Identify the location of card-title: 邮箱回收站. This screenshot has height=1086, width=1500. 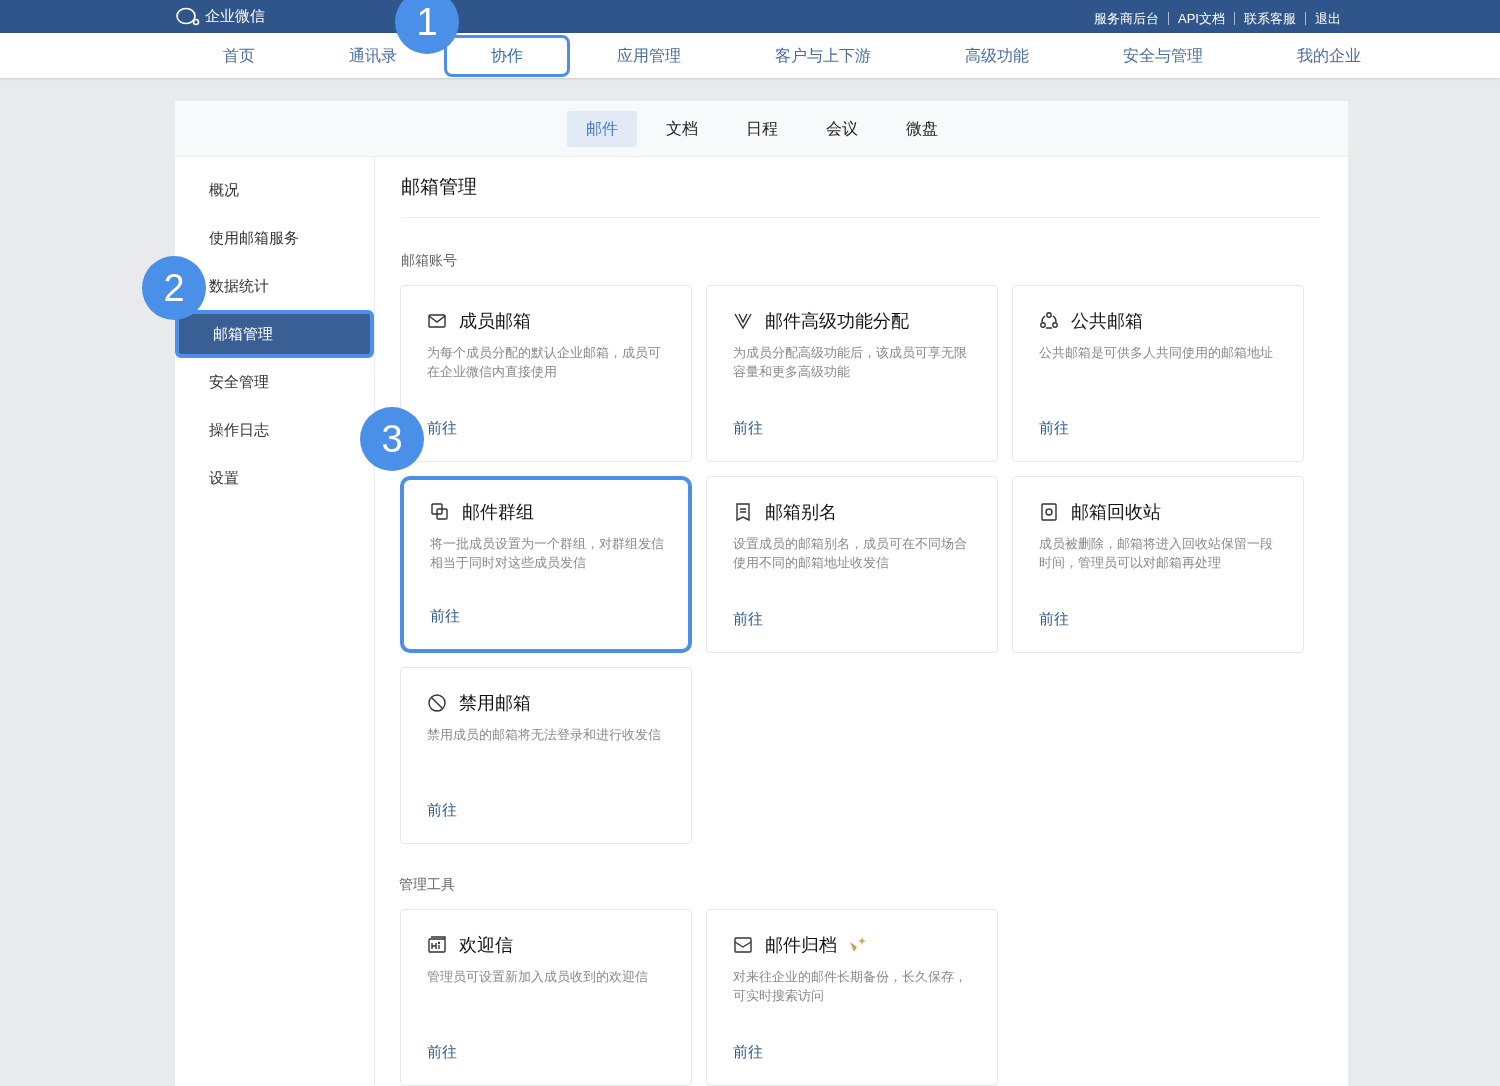
(1116, 512).